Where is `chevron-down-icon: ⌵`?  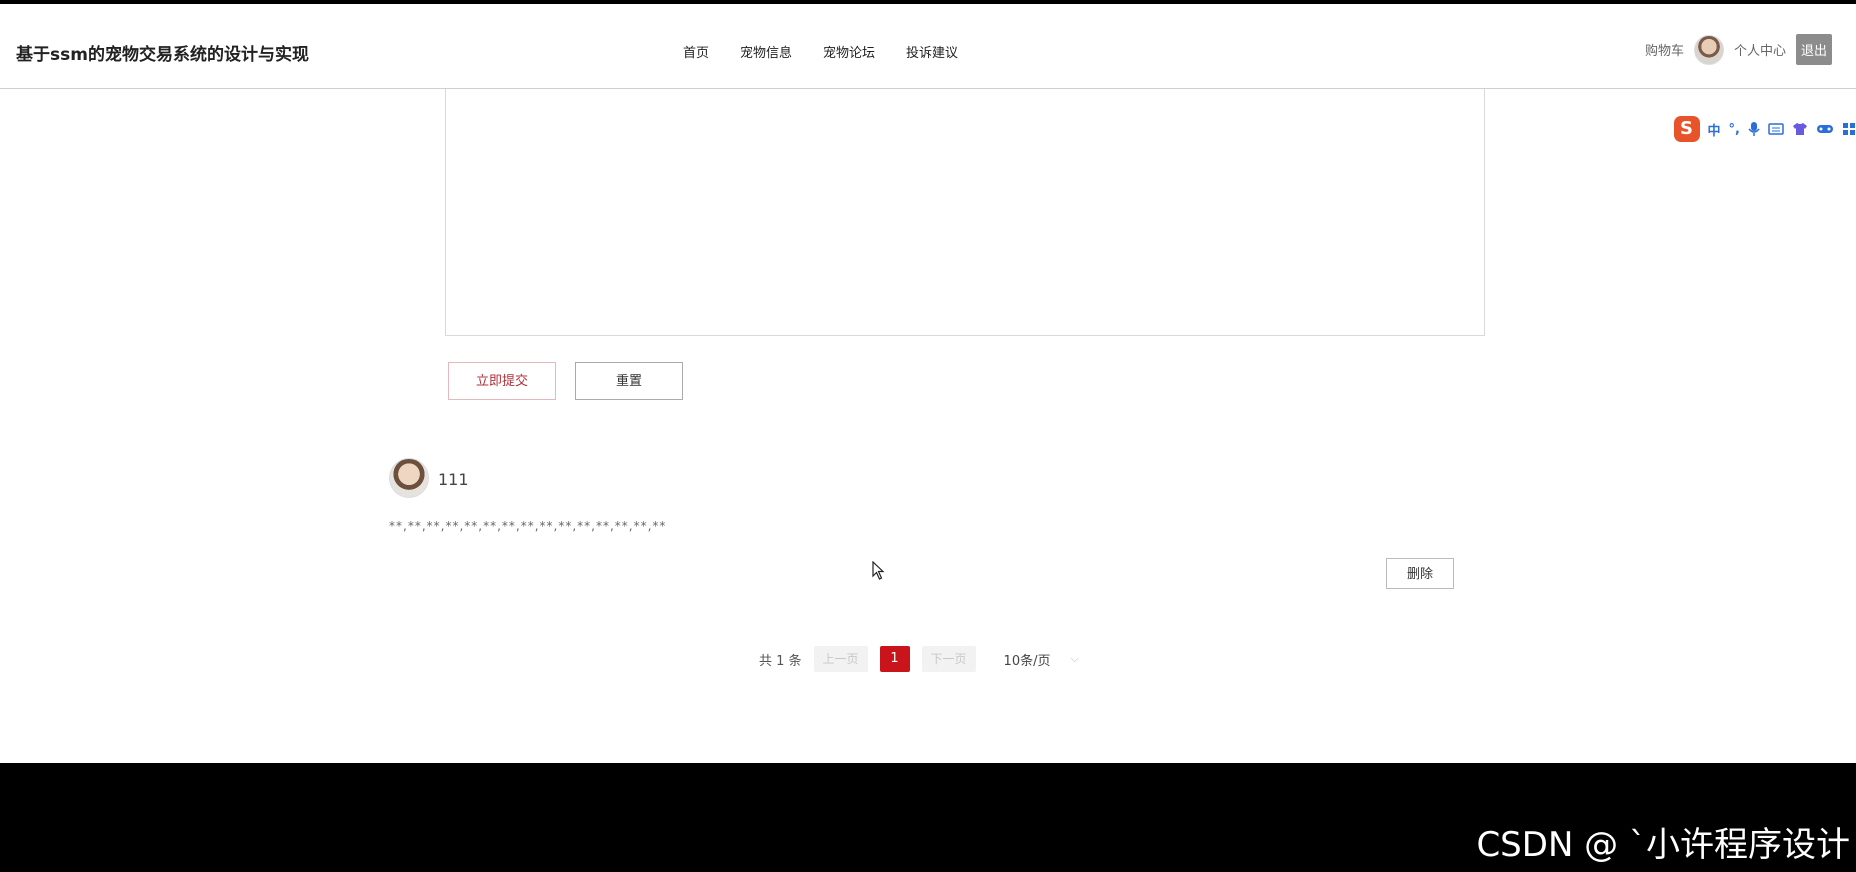
chevron-down-icon: ⌵ is located at coordinates (1074, 658).